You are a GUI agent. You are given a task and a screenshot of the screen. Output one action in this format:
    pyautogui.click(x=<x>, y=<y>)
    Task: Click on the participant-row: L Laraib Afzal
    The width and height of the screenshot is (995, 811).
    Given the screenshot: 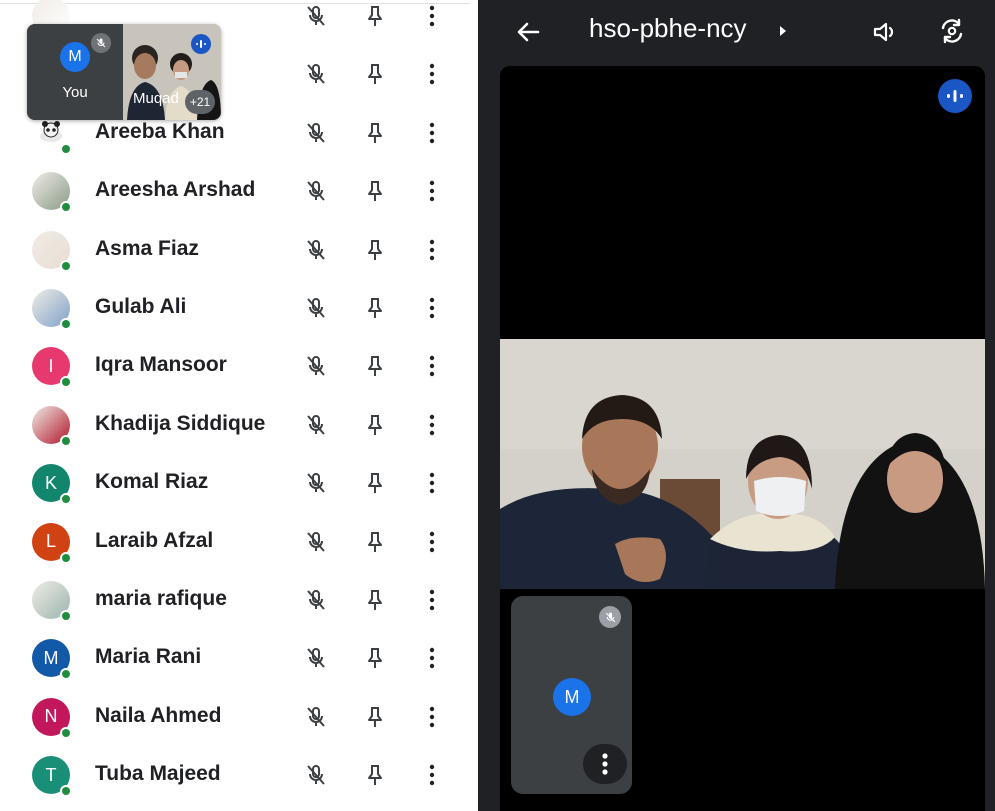 What is the action you would take?
    pyautogui.click(x=239, y=542)
    